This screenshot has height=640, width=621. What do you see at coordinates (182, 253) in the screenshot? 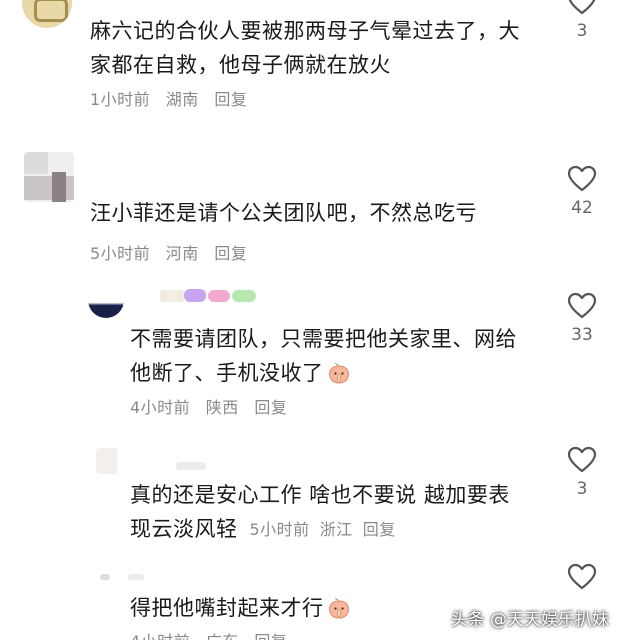
I see `comment-location: 河南` at bounding box center [182, 253].